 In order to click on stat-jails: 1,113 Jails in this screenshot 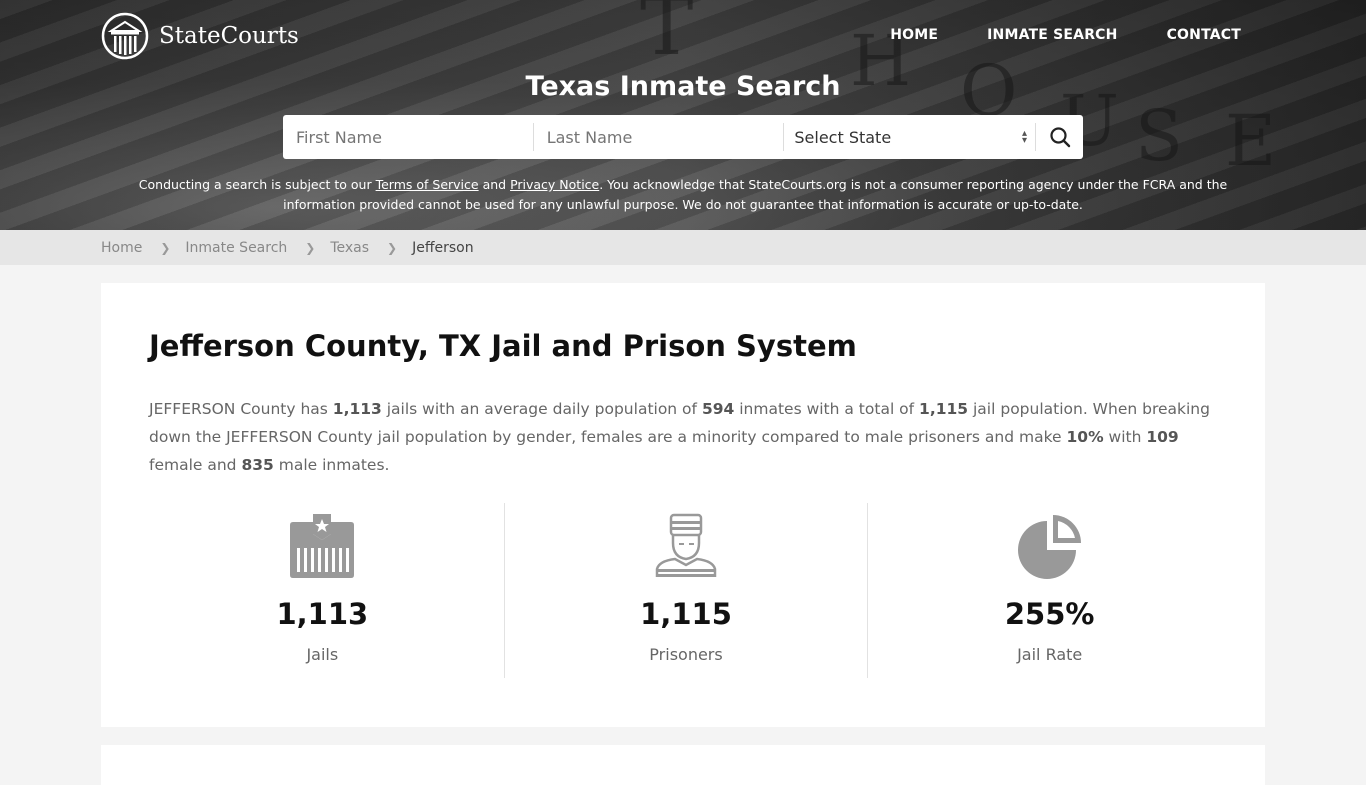, I will do `click(322, 590)`.